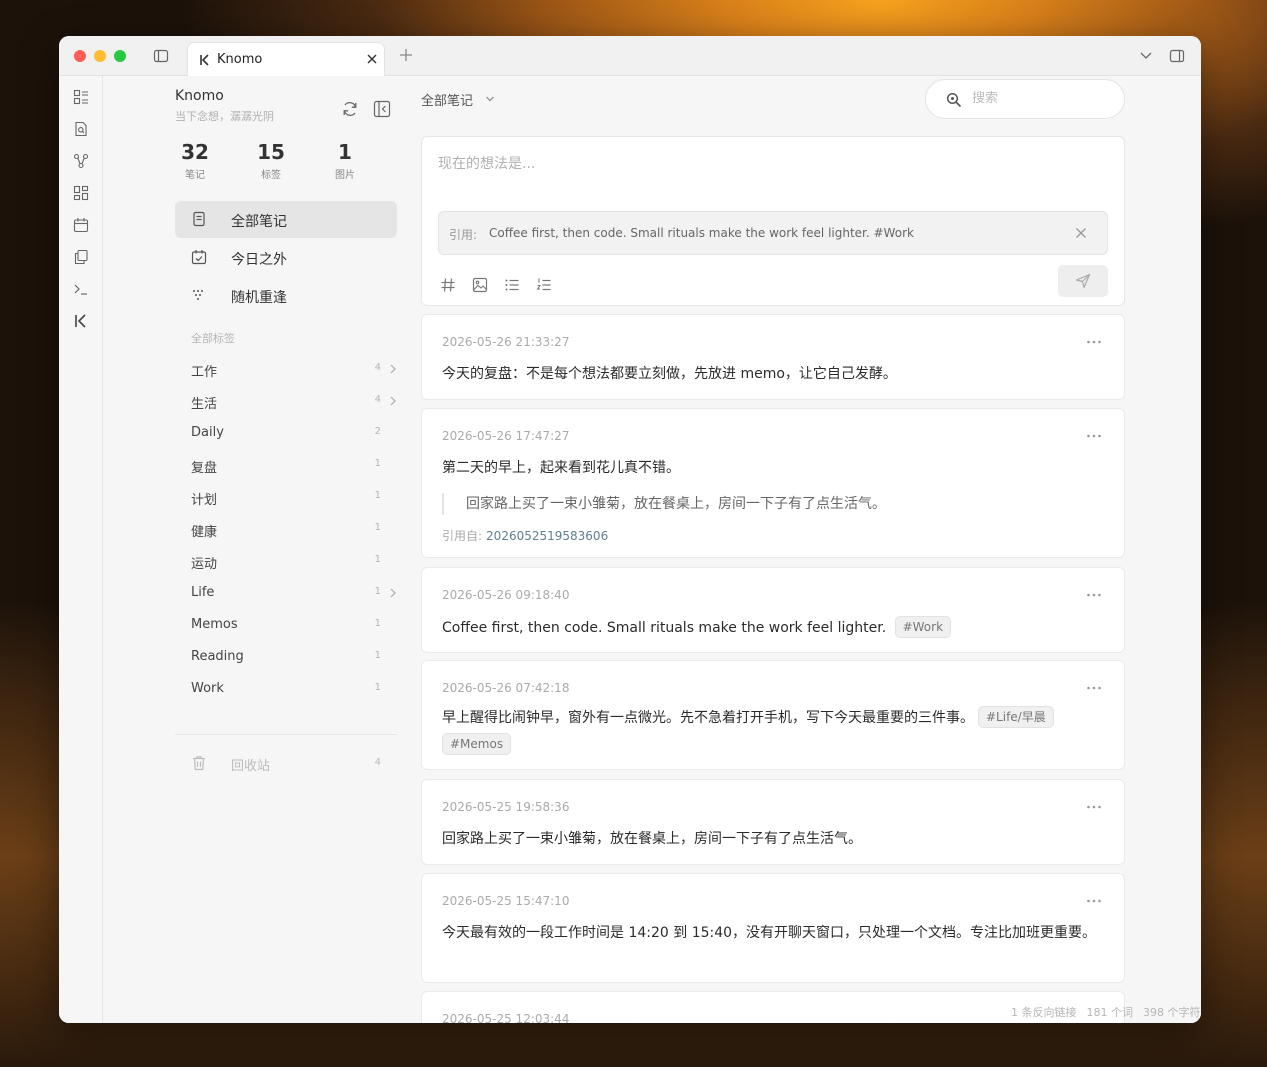 The width and height of the screenshot is (1267, 1067). I want to click on sidebar-tag-health: 健康 1, so click(294, 530).